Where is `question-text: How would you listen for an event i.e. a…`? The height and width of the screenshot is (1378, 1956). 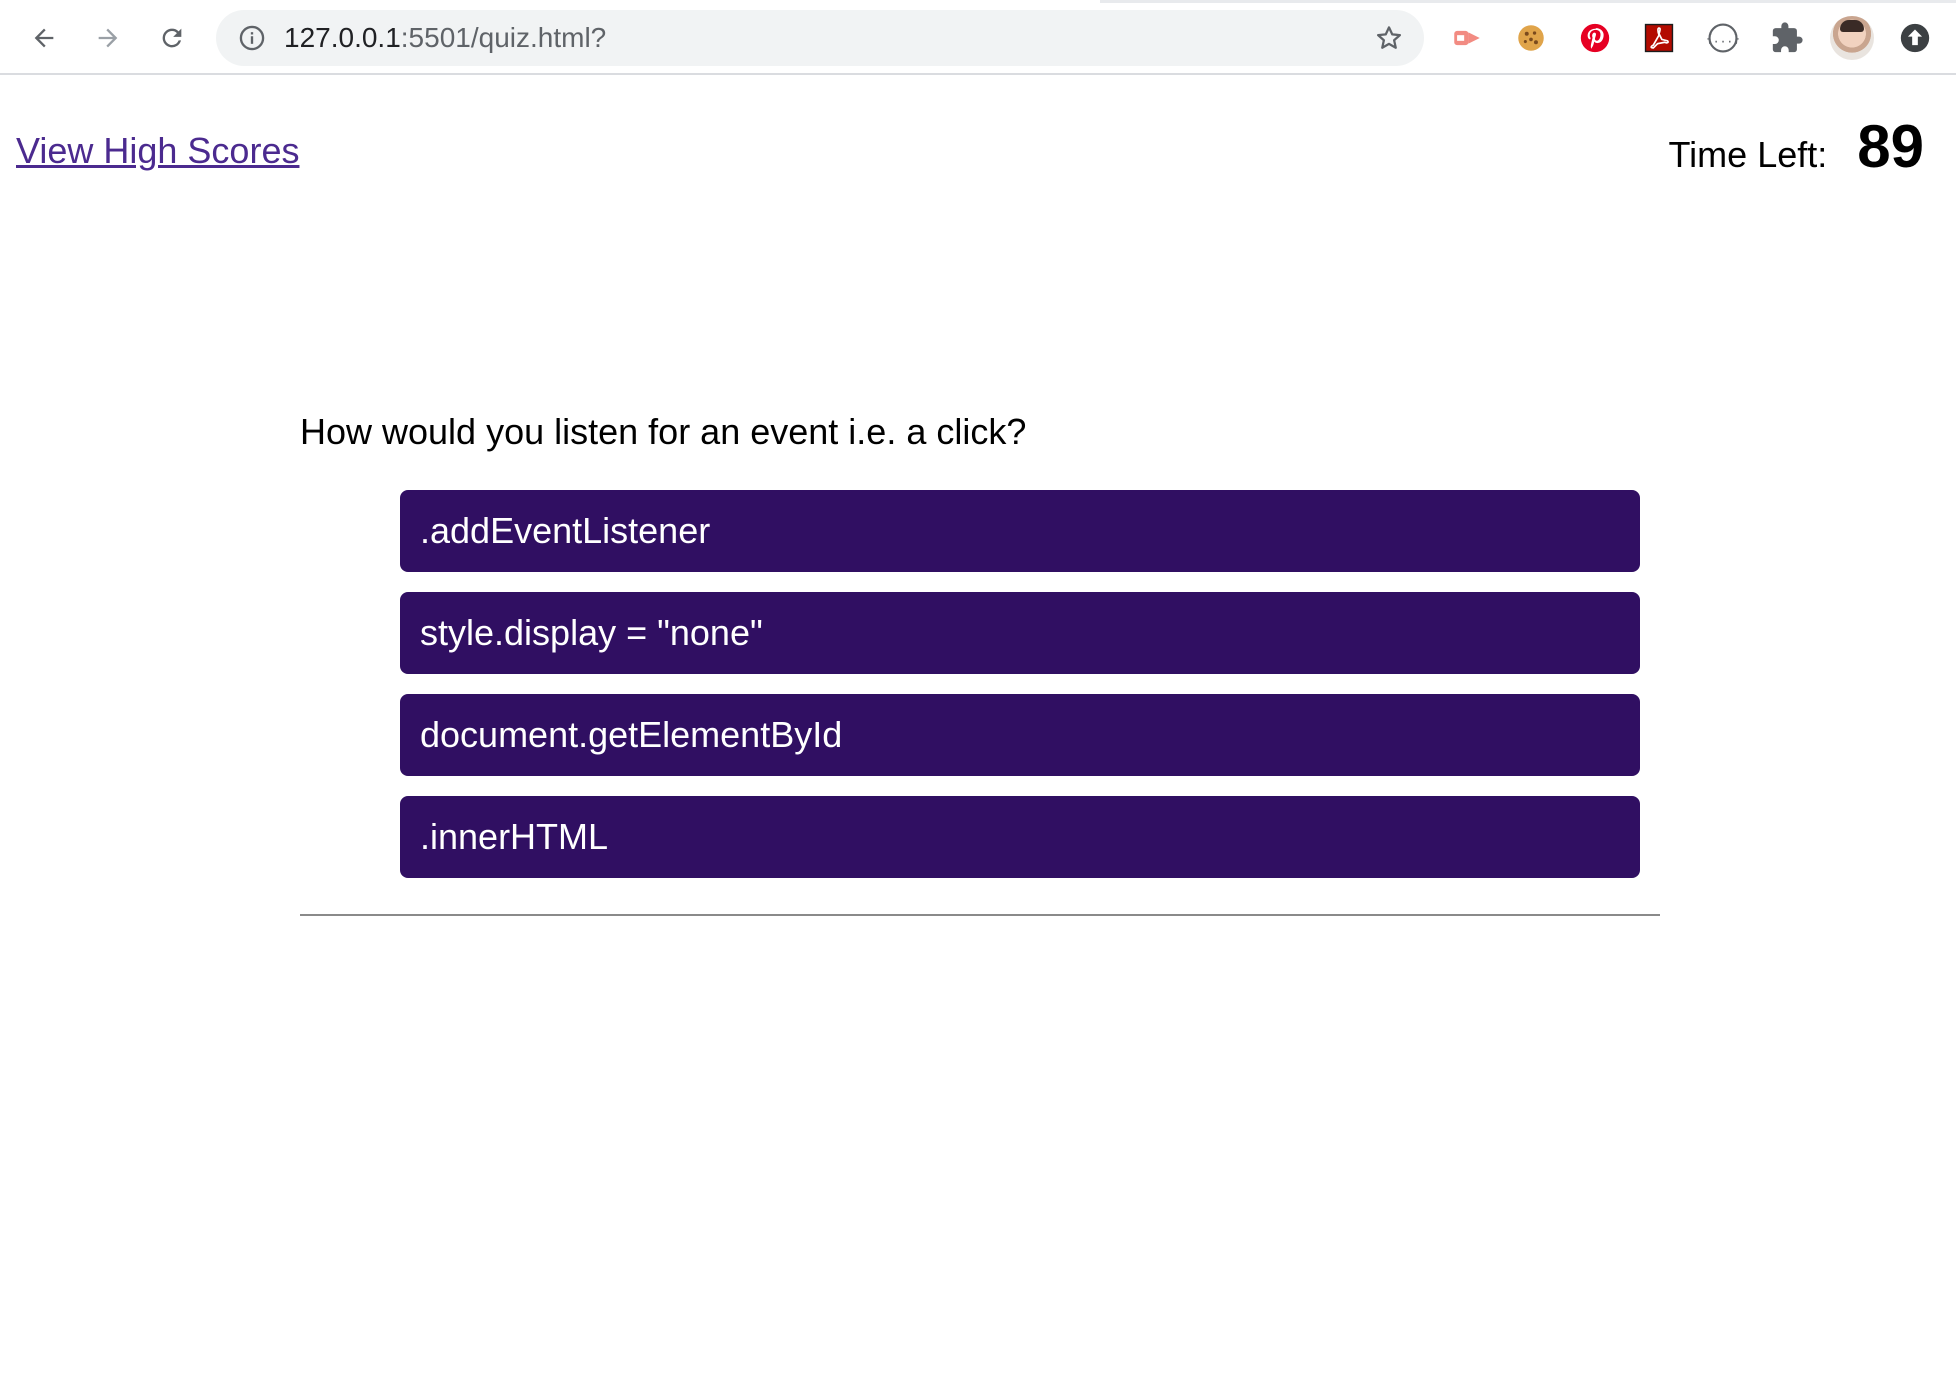 question-text: How would you listen for an event i.e. a… is located at coordinates (663, 431).